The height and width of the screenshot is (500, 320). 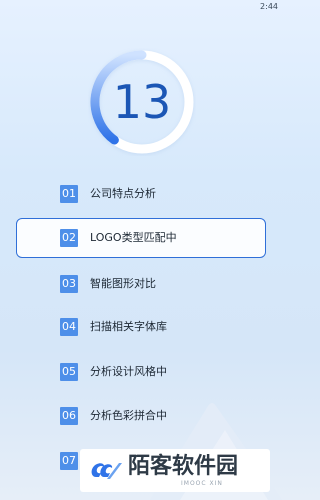 What do you see at coordinates (183, 466) in the screenshot?
I see `watermark-title: 陌客软件园` at bounding box center [183, 466].